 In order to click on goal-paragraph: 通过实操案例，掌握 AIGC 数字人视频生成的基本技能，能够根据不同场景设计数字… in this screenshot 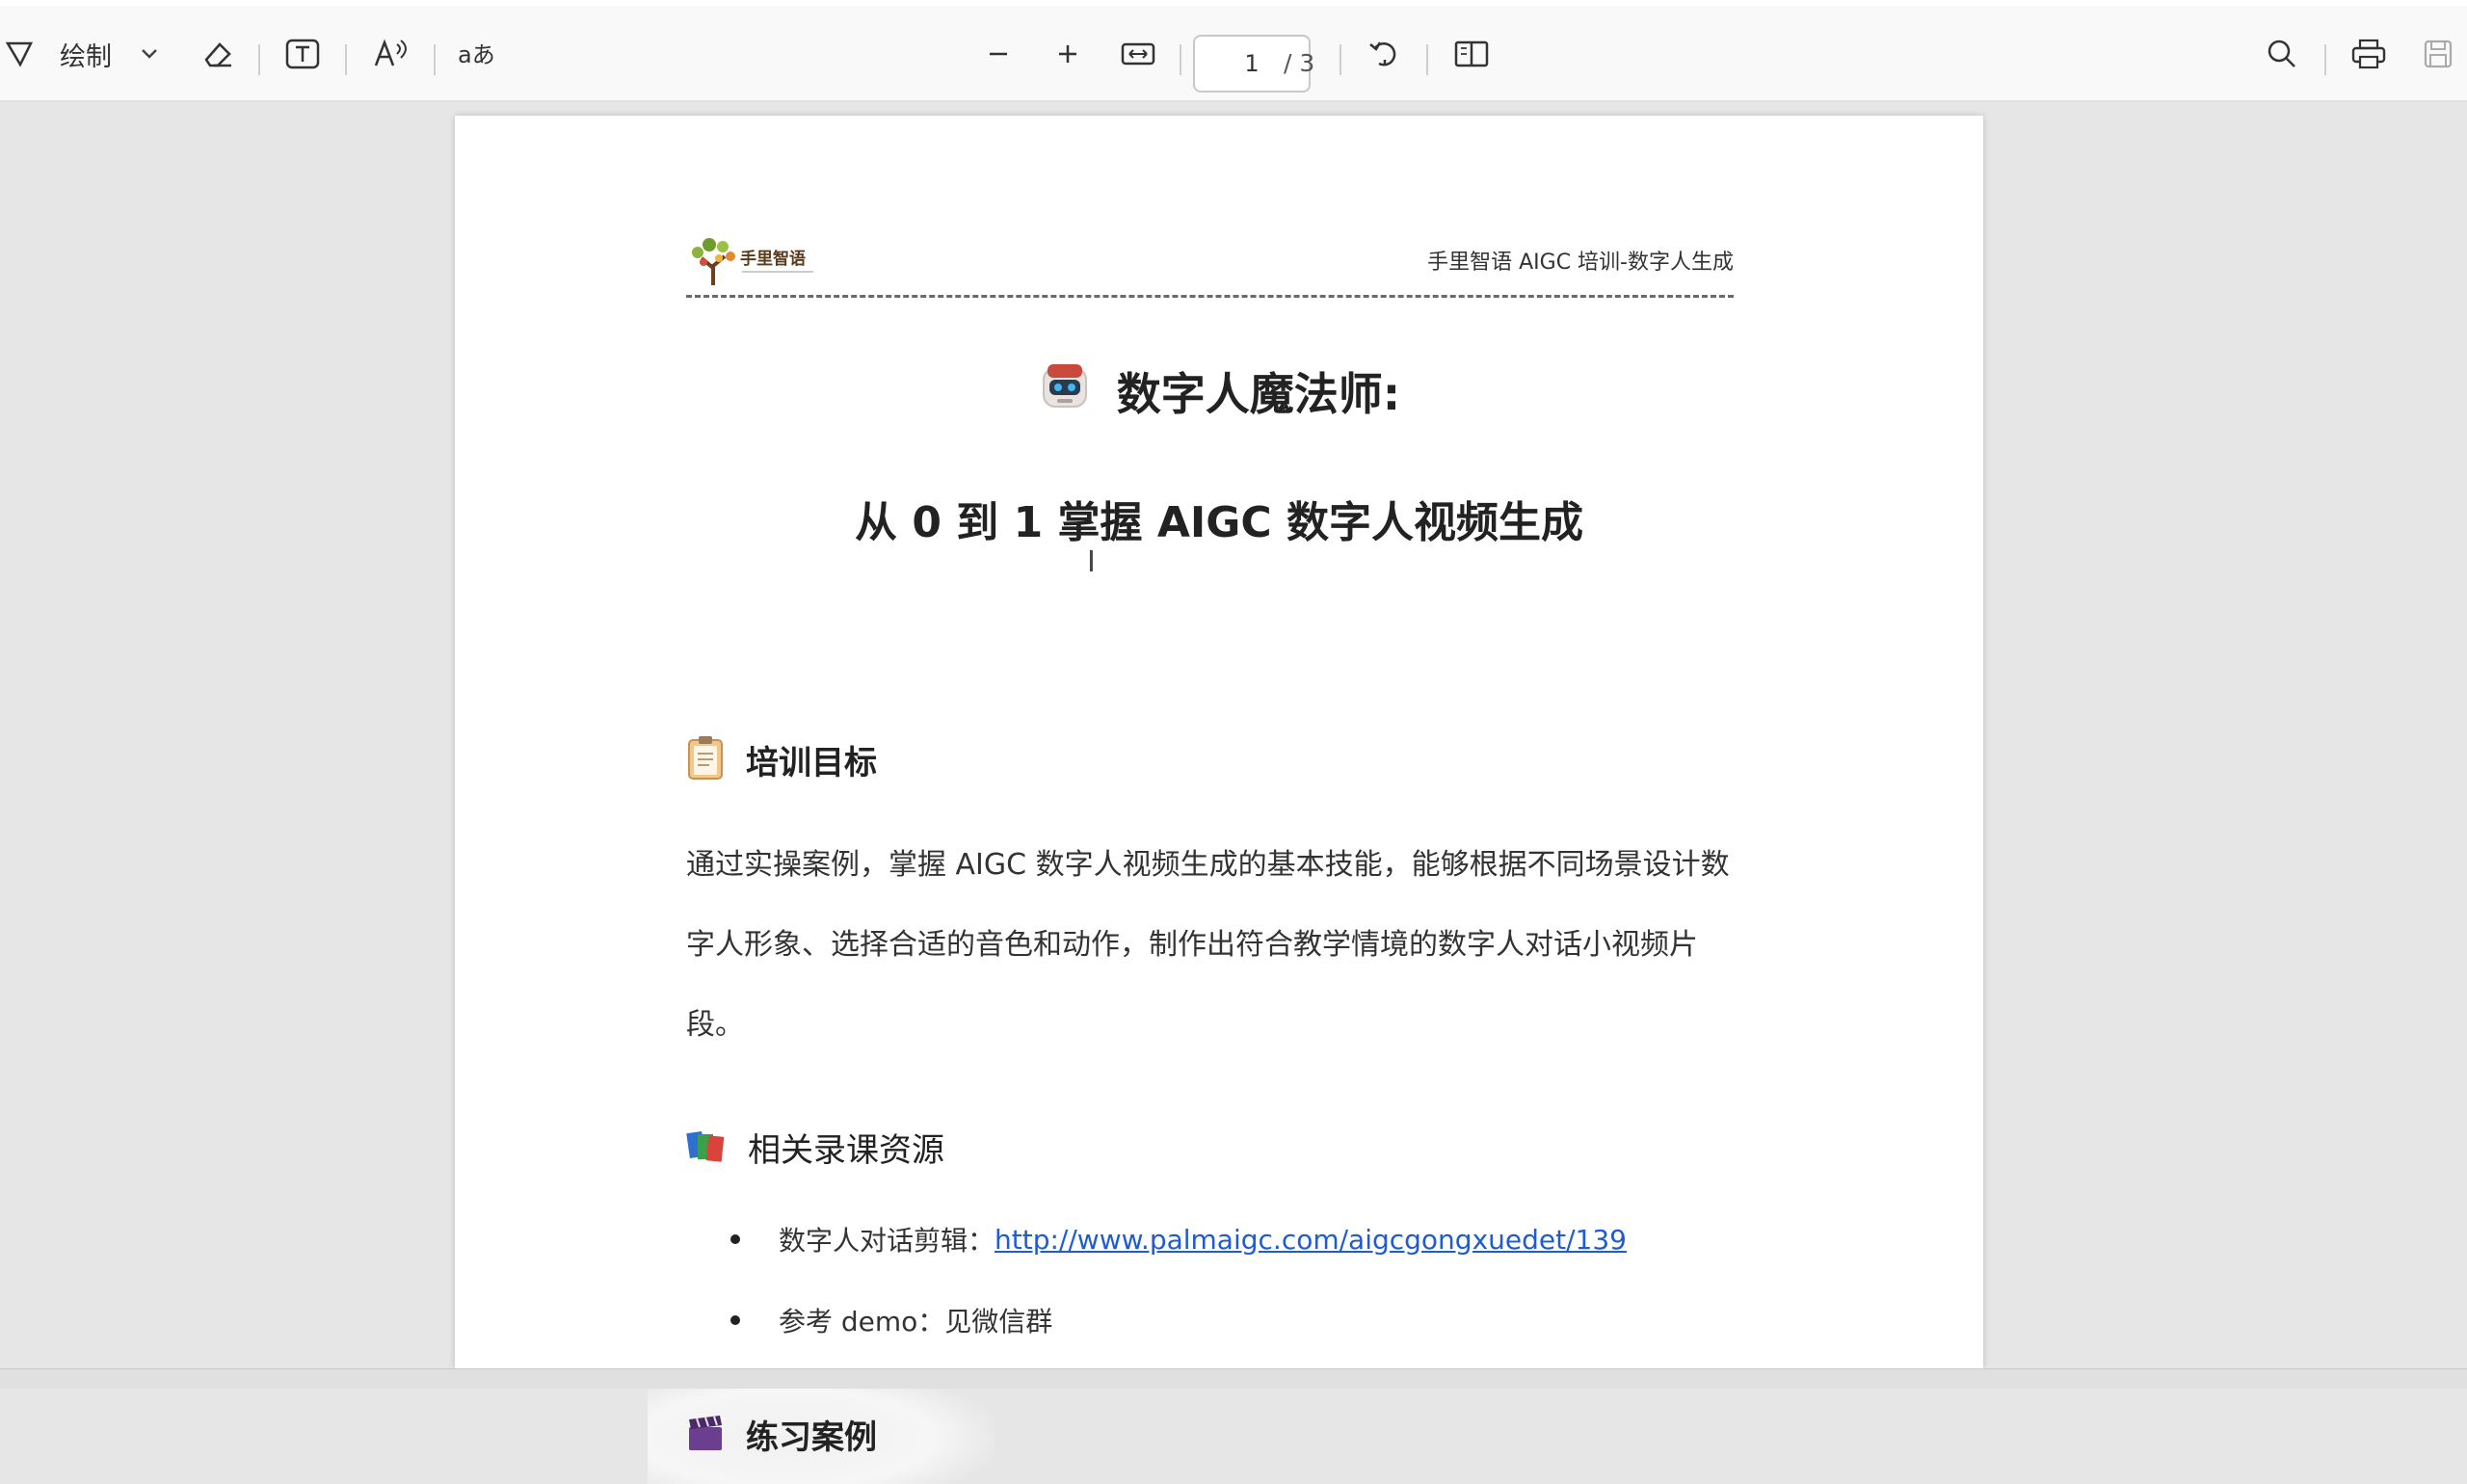, I will do `click(1208, 945)`.